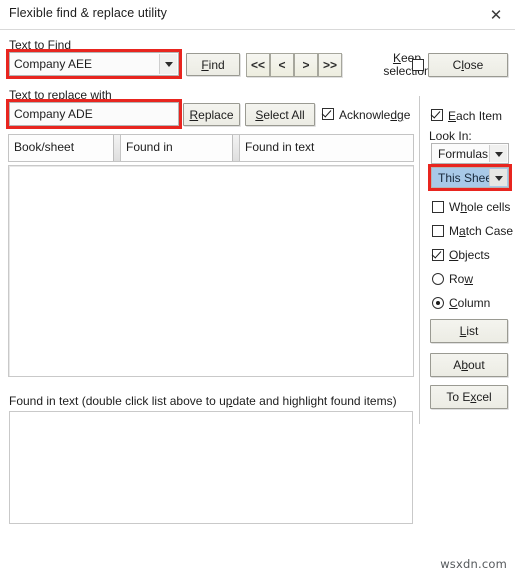 Image resolution: width=515 pixels, height=576 pixels. Describe the element at coordinates (470, 303) in the screenshot. I see `column-radio-label: Column` at that location.